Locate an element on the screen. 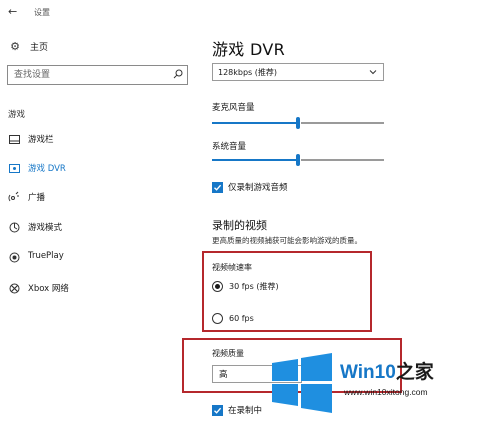 The image size is (500, 421). watermark-url: www.win10xitong.com is located at coordinates (386, 392).